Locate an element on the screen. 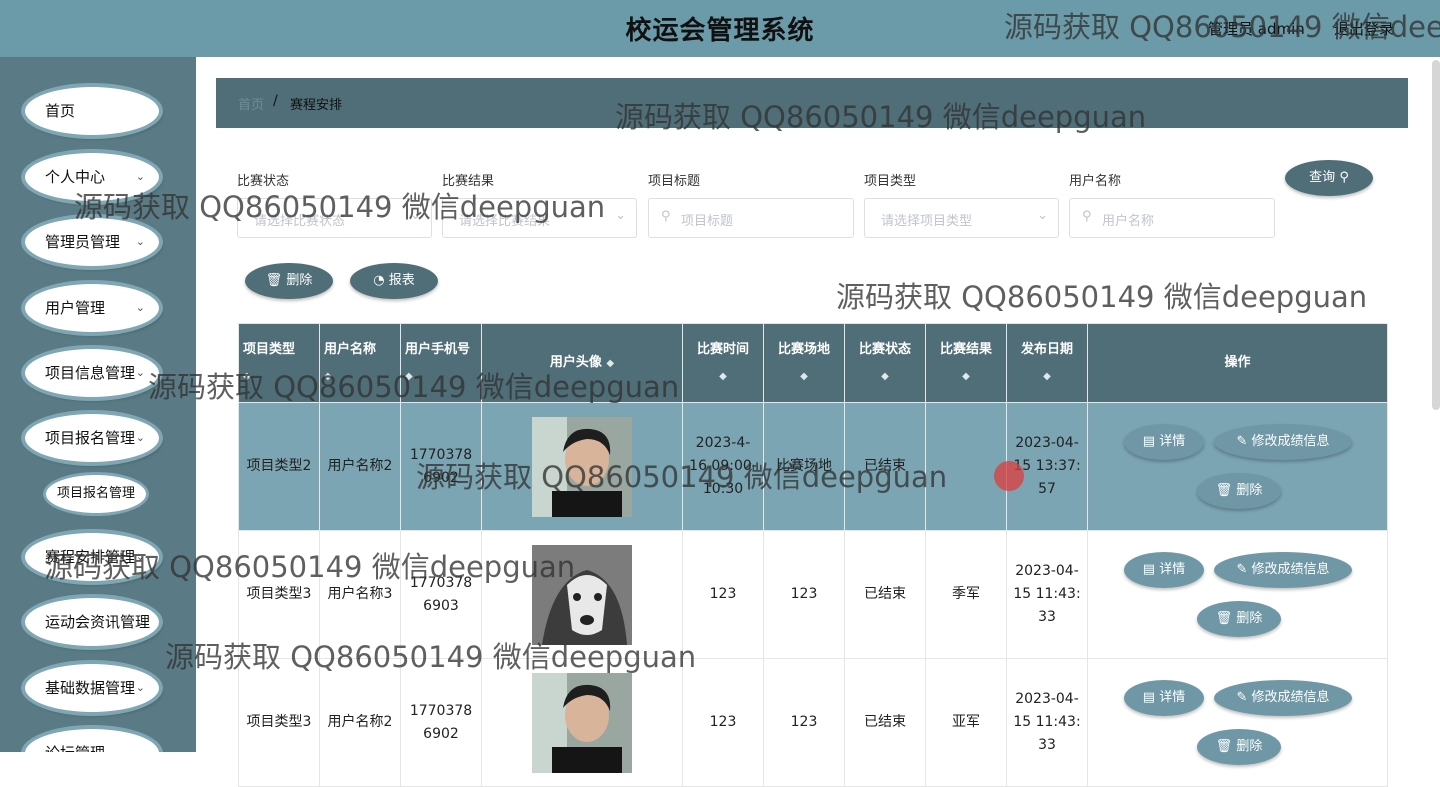 This screenshot has height=787, width=1440. sidebar-item-label: 运动会资讯管理 is located at coordinates (98, 622).